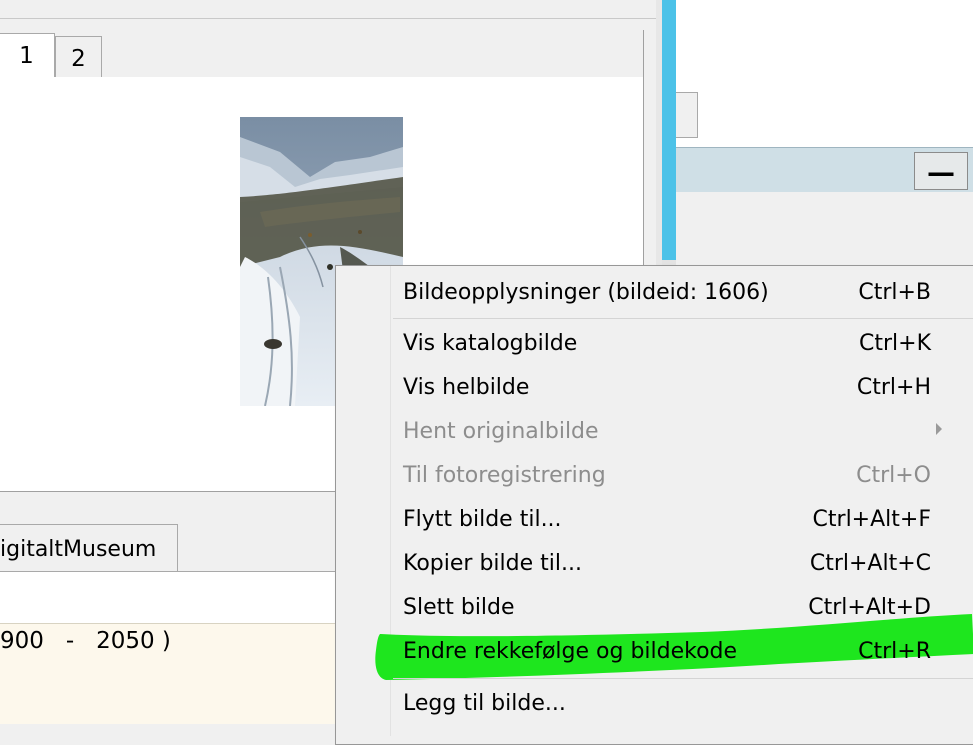 The height and width of the screenshot is (745, 973). What do you see at coordinates (501, 431) in the screenshot?
I see `menu-item-hent-originalbilde: Hent originalbilde` at bounding box center [501, 431].